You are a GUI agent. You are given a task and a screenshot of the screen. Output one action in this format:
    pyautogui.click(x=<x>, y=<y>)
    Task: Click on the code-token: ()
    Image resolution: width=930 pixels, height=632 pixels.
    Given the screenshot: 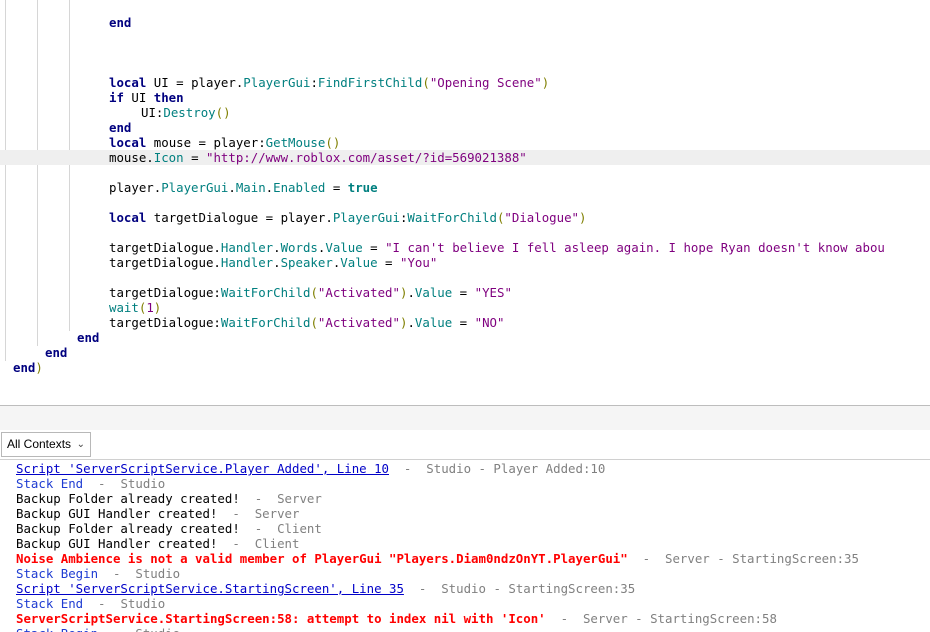 What is the action you would take?
    pyautogui.click(x=223, y=112)
    